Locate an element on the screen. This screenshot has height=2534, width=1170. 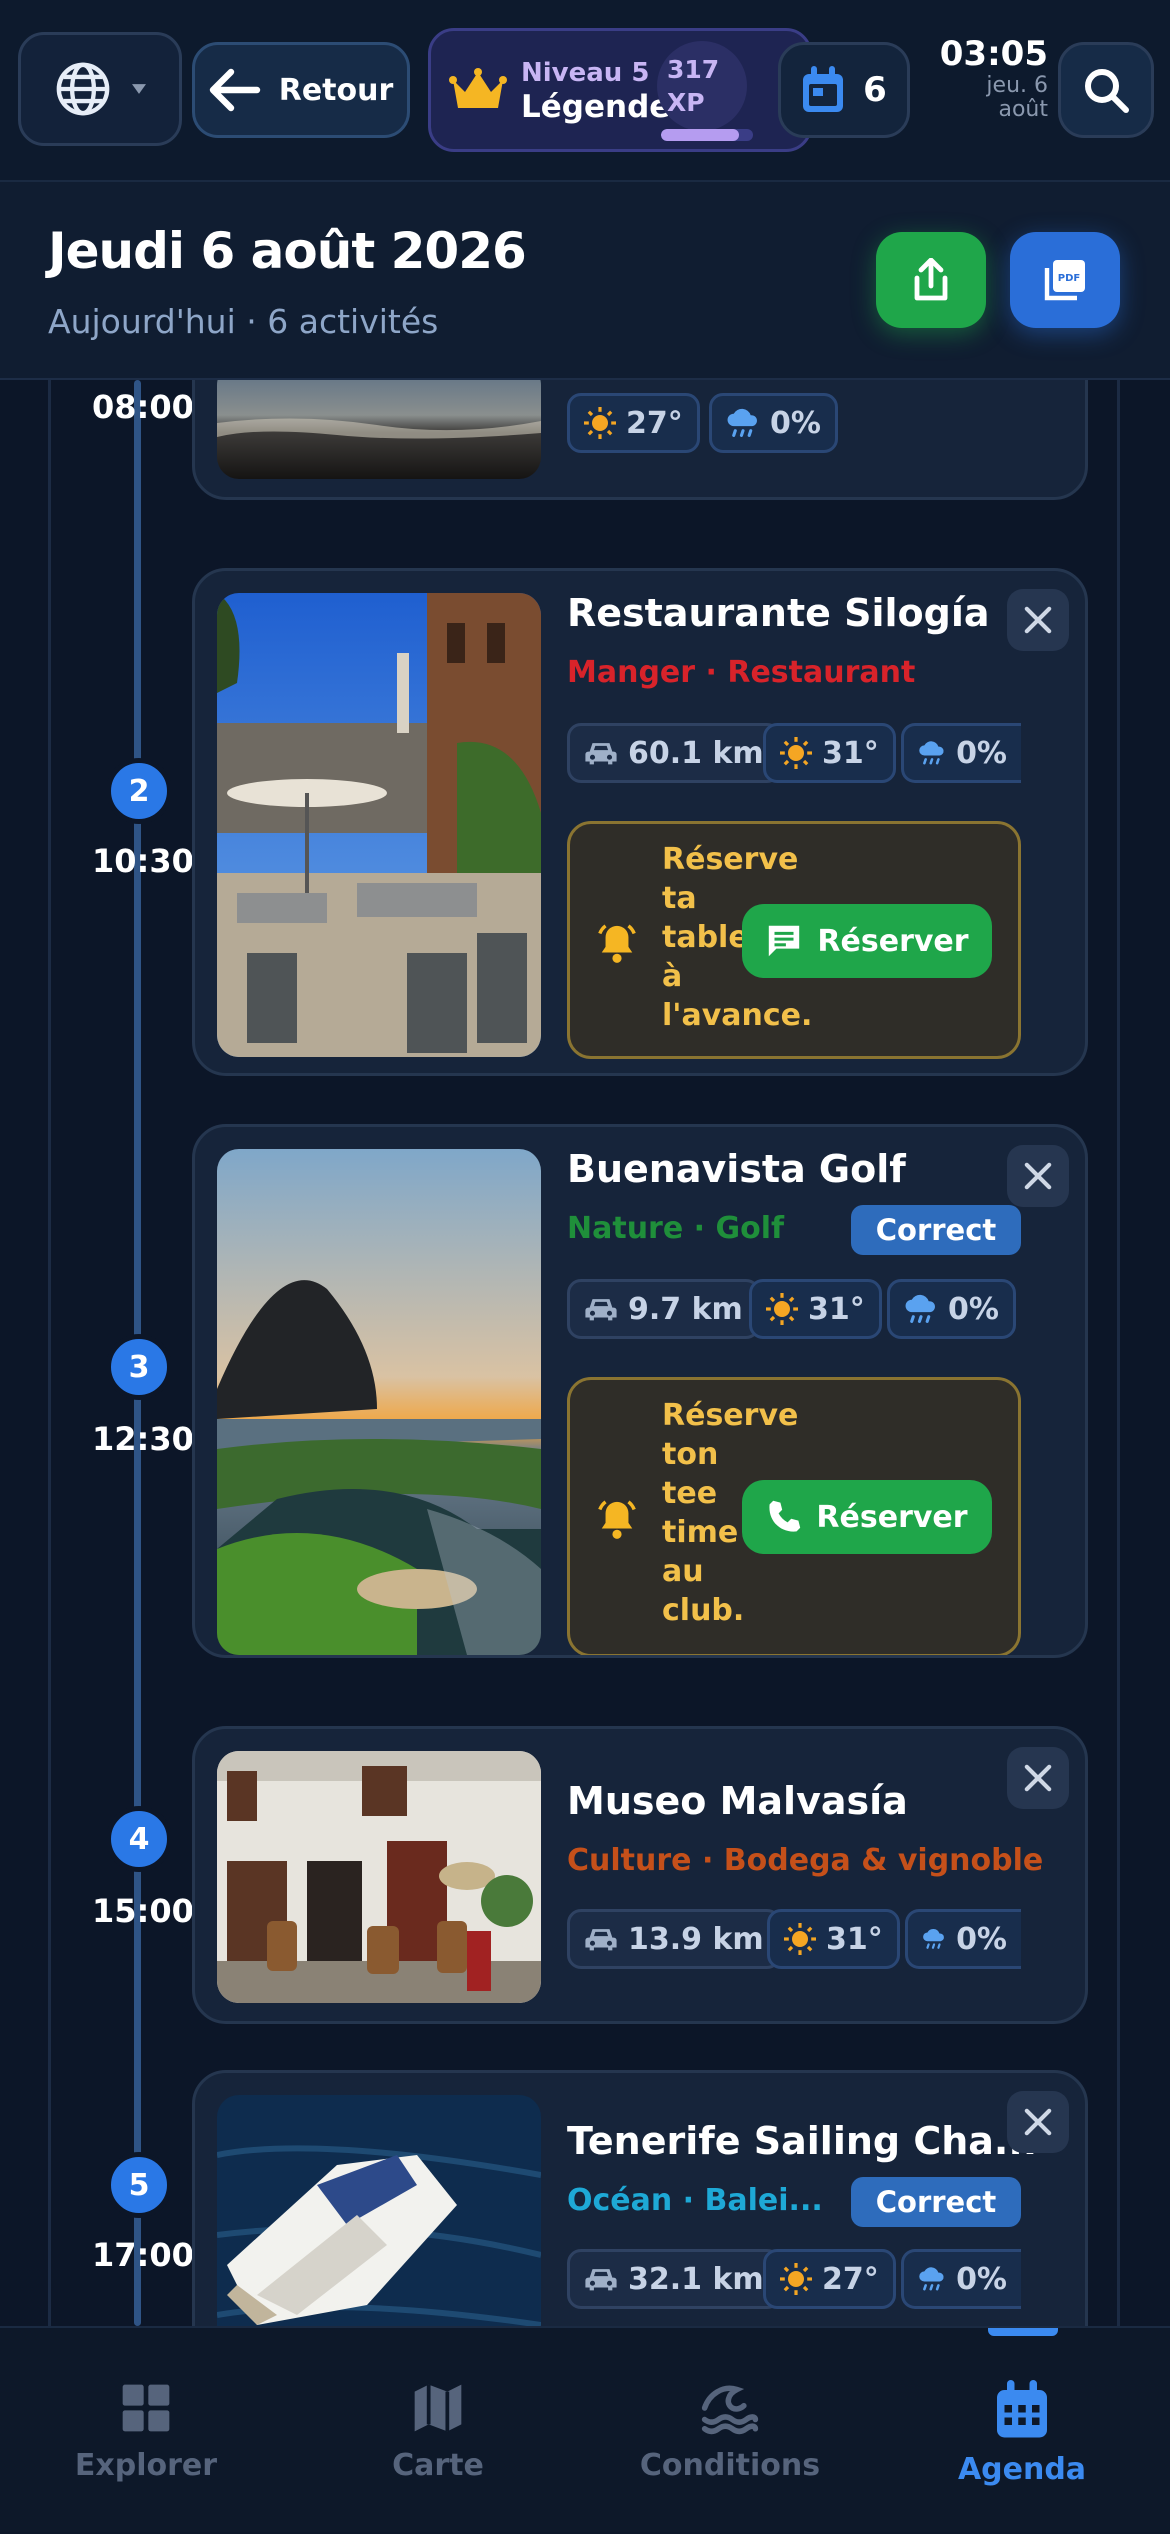
activity-title: Restaurante Silogía is located at coordinates (778, 613).